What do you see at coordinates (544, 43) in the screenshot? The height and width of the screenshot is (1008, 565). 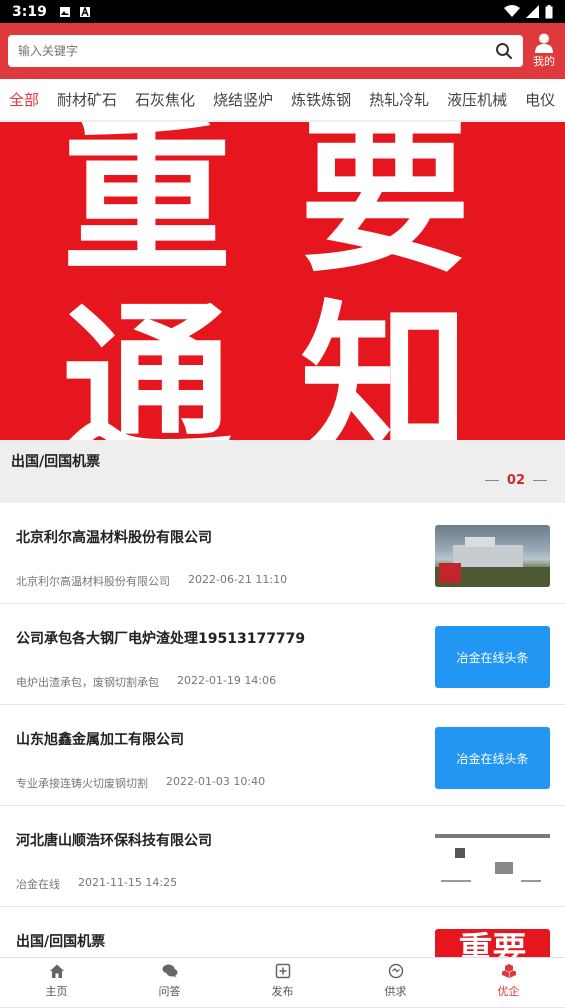 I see `user-icon` at bounding box center [544, 43].